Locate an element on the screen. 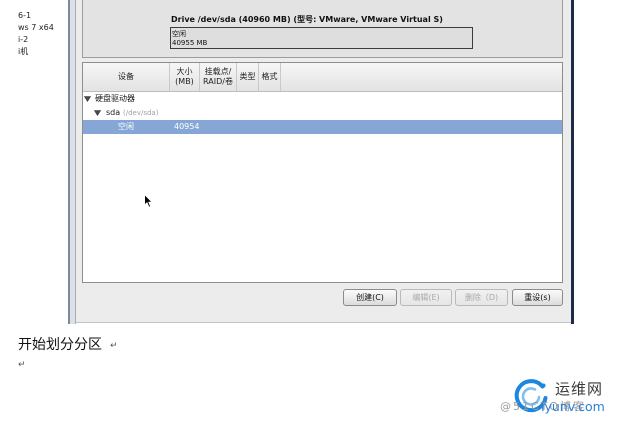 The image size is (619, 424). reset-button: 重设(s) is located at coordinates (537, 297).